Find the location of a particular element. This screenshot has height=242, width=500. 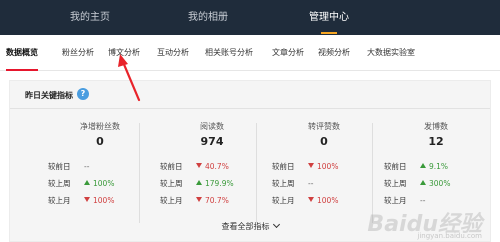

metric-value: 974 is located at coordinates (212, 141).